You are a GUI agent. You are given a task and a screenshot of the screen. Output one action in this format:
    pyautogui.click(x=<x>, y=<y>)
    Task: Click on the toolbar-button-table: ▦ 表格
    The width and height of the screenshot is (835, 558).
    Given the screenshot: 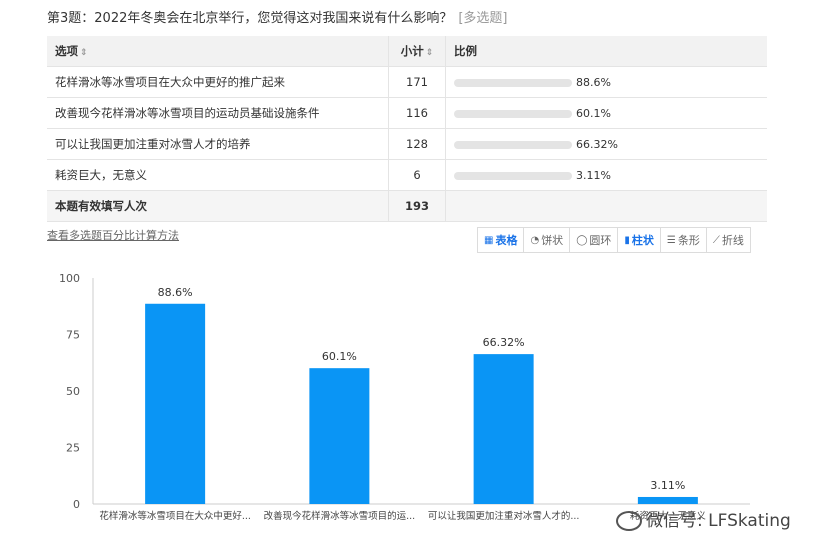 What is the action you would take?
    pyautogui.click(x=501, y=240)
    